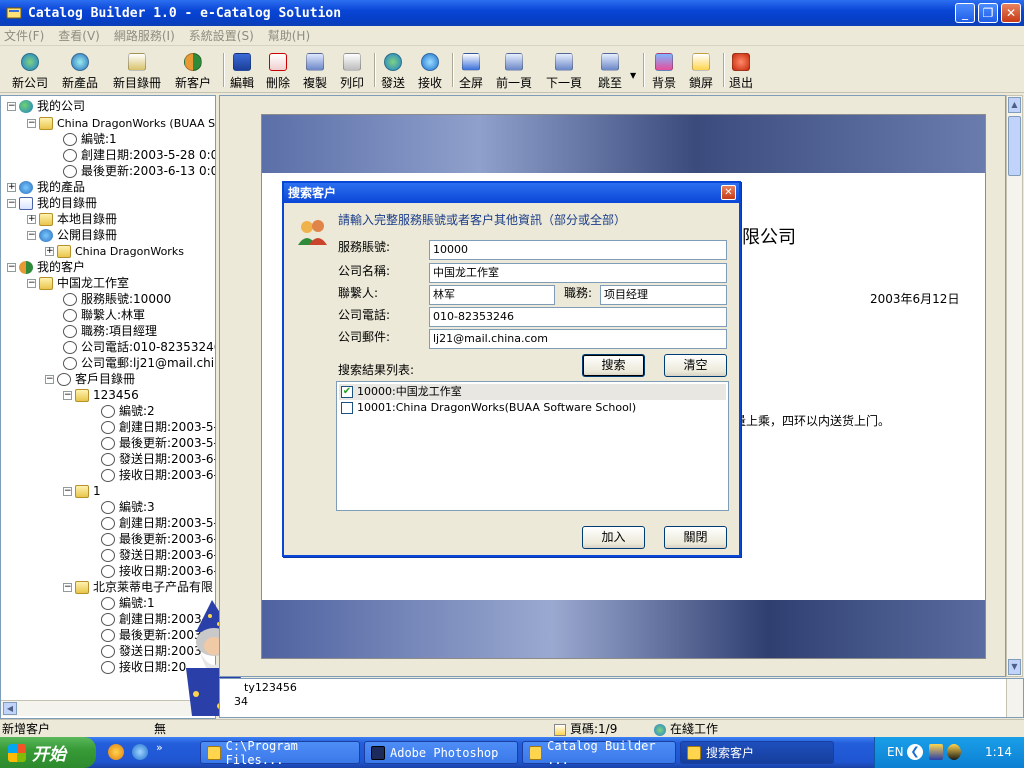 The width and height of the screenshot is (1024, 768). What do you see at coordinates (144, 35) in the screenshot?
I see `menu-network: 網路服務(I)` at bounding box center [144, 35].